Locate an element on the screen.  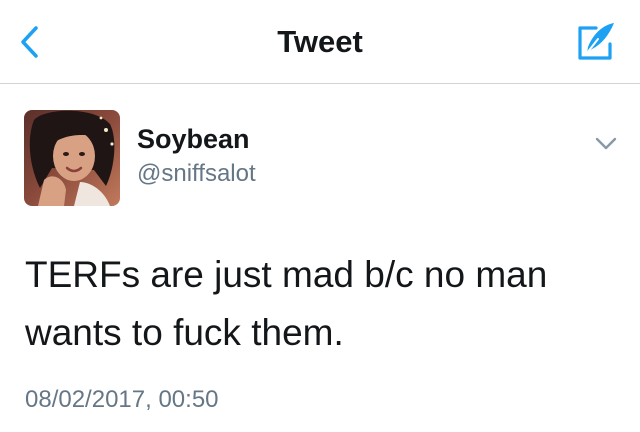
back-button is located at coordinates (30, 42).